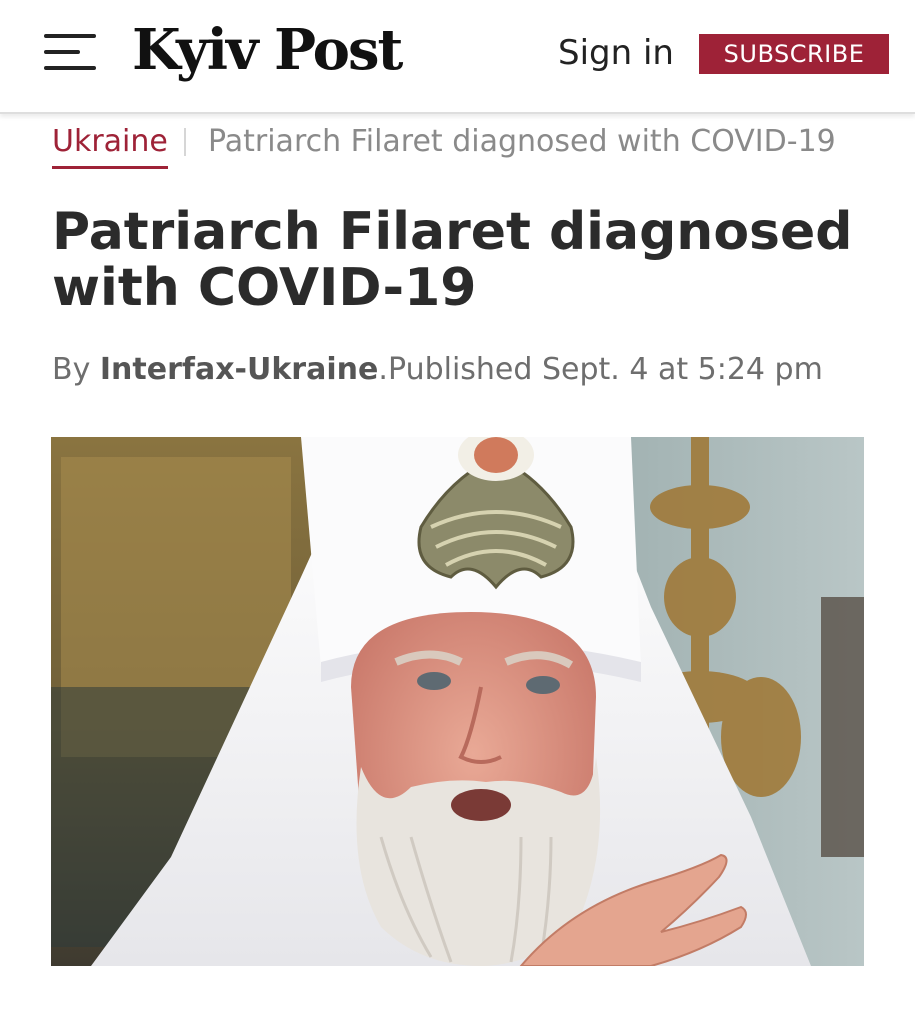 This screenshot has width=915, height=1024. I want to click on breadcrumb-divider, so click(185, 142).